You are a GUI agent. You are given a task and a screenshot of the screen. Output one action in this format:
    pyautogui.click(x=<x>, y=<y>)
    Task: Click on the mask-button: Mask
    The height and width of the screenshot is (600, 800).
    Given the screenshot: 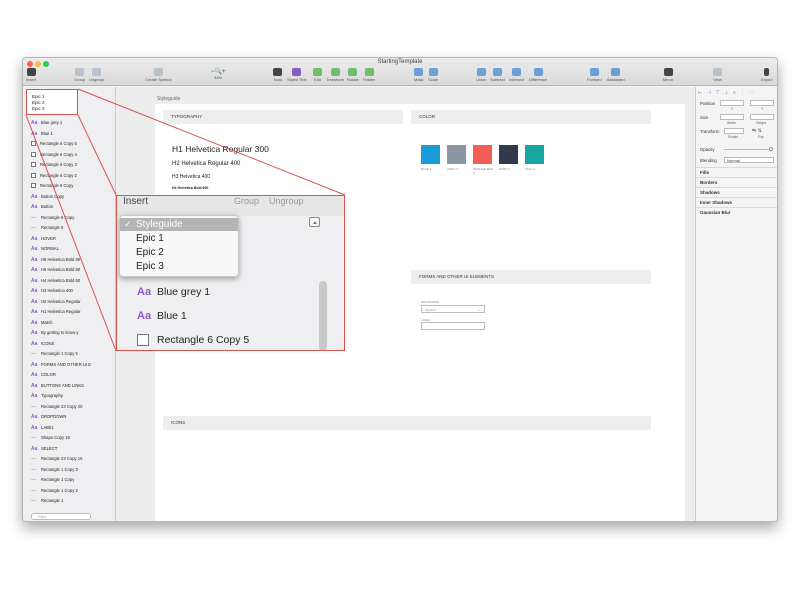 What is the action you would take?
    pyautogui.click(x=419, y=75)
    